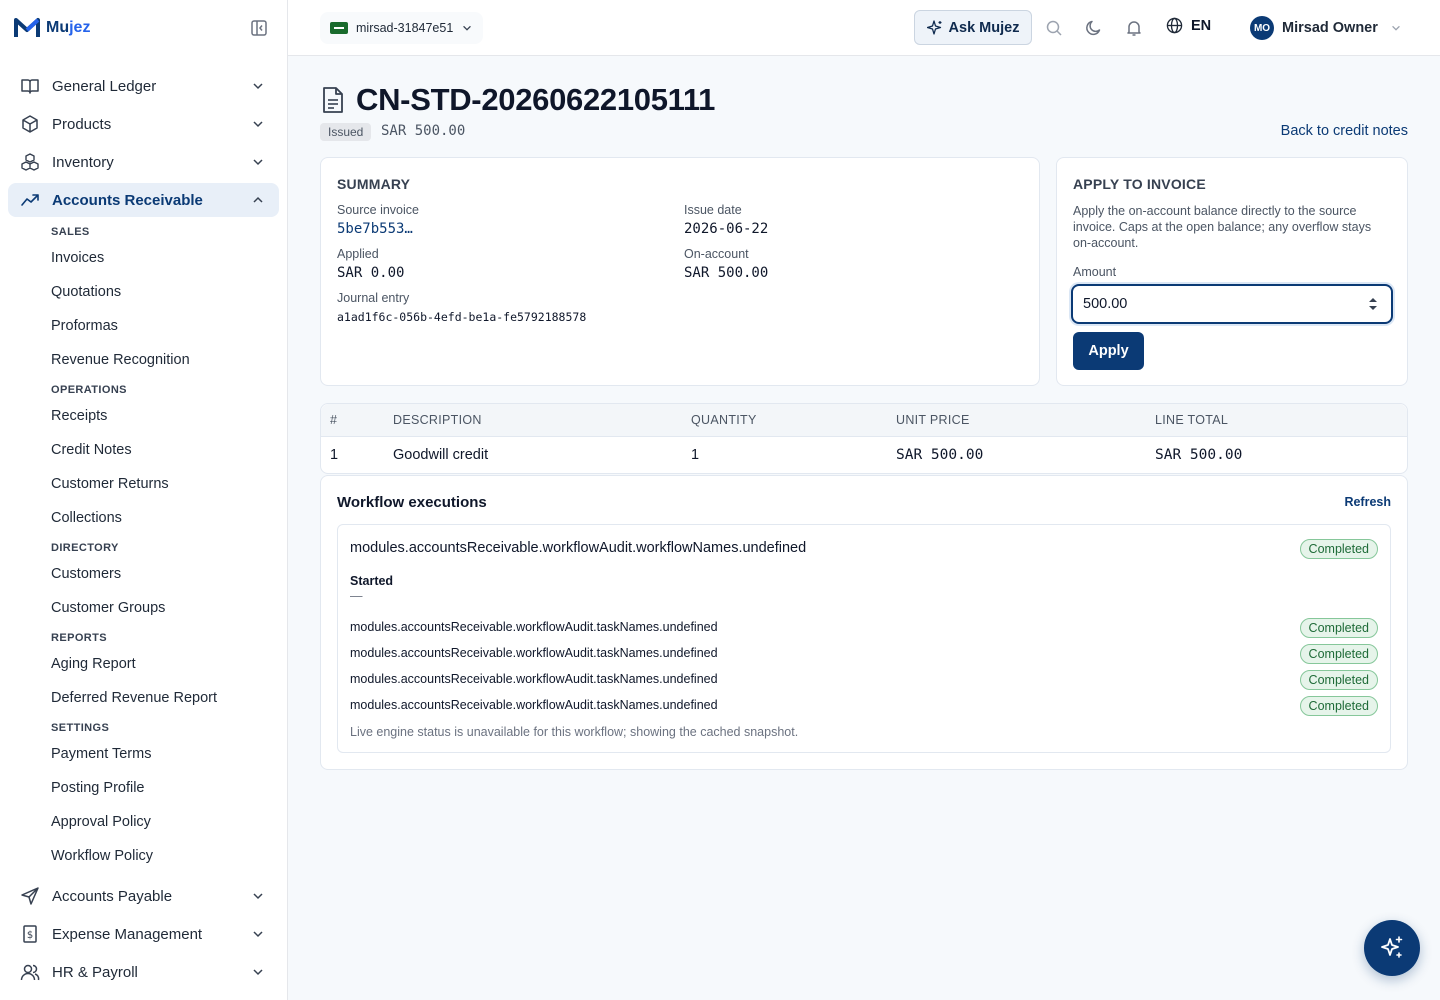 The width and height of the screenshot is (1440, 1000). Describe the element at coordinates (334, 455) in the screenshot. I see `cell-number: 1` at that location.